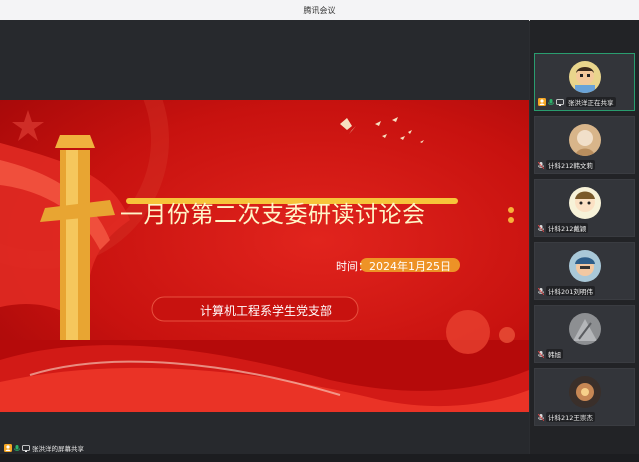  What do you see at coordinates (273, 215) in the screenshot?
I see `slide-title: 一月份第二次支委研读讨论会` at bounding box center [273, 215].